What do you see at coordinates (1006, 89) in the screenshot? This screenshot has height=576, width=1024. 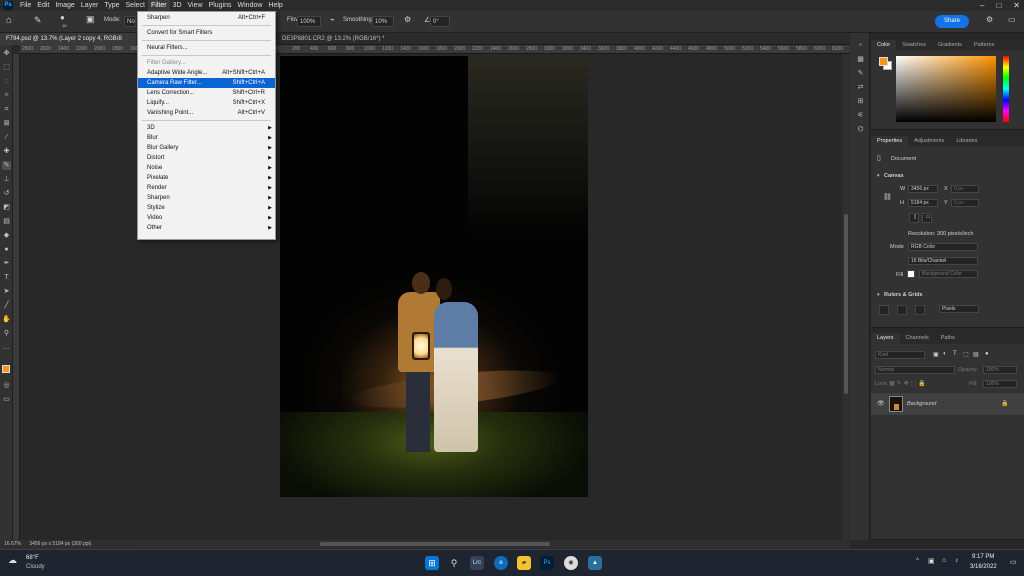 I see `hue-slider` at bounding box center [1006, 89].